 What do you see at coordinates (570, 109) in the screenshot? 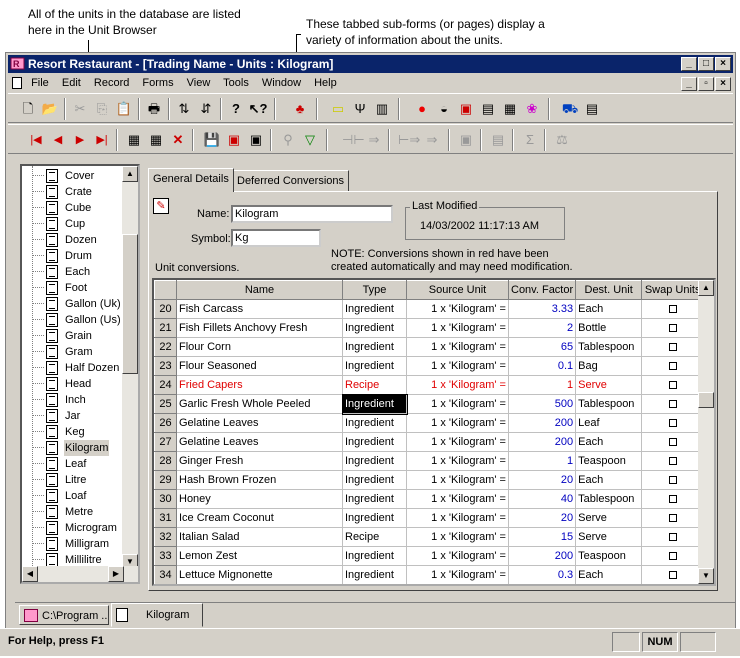
I see `truck-icon: ⛟` at bounding box center [570, 109].